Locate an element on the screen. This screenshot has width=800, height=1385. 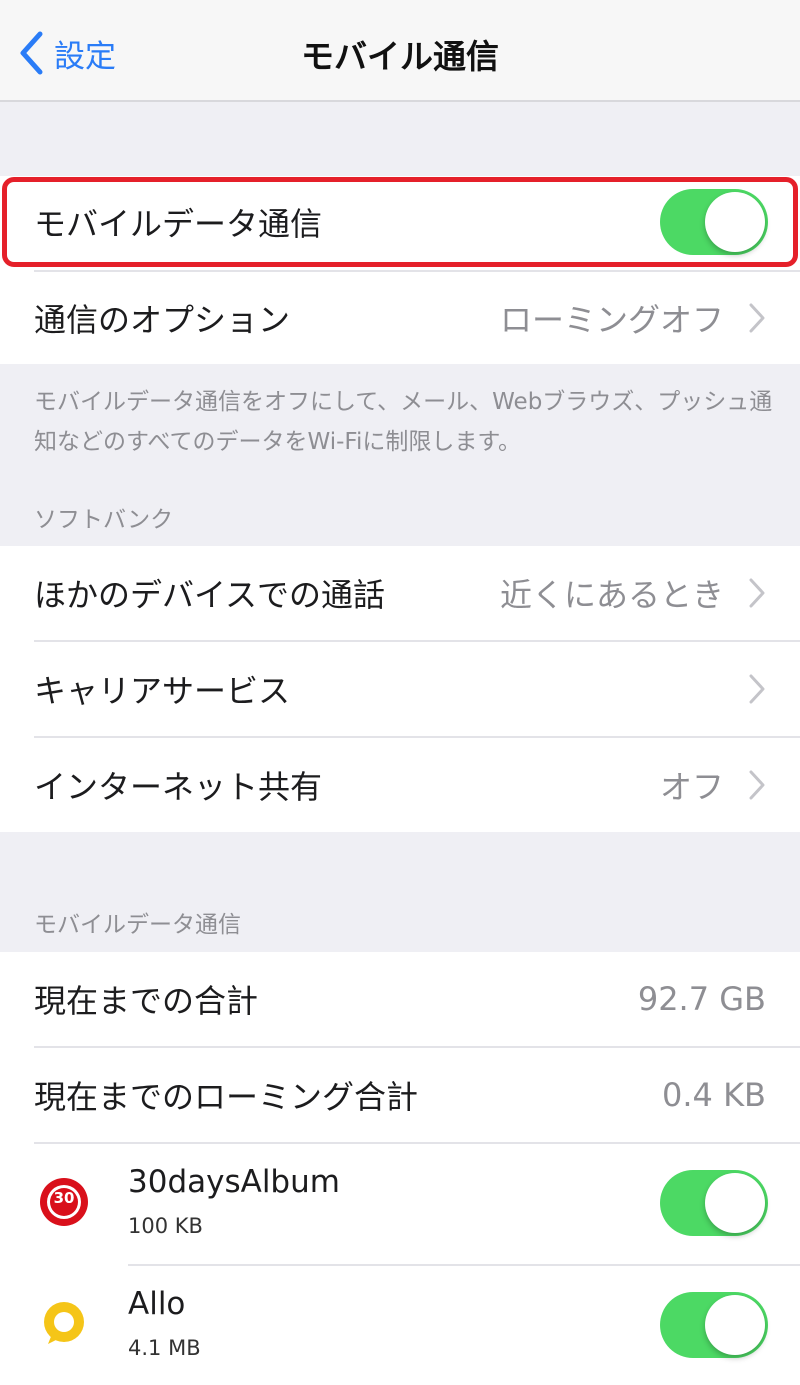
current-total-row: 現在までの合計 92.7 GB is located at coordinates (400, 999).